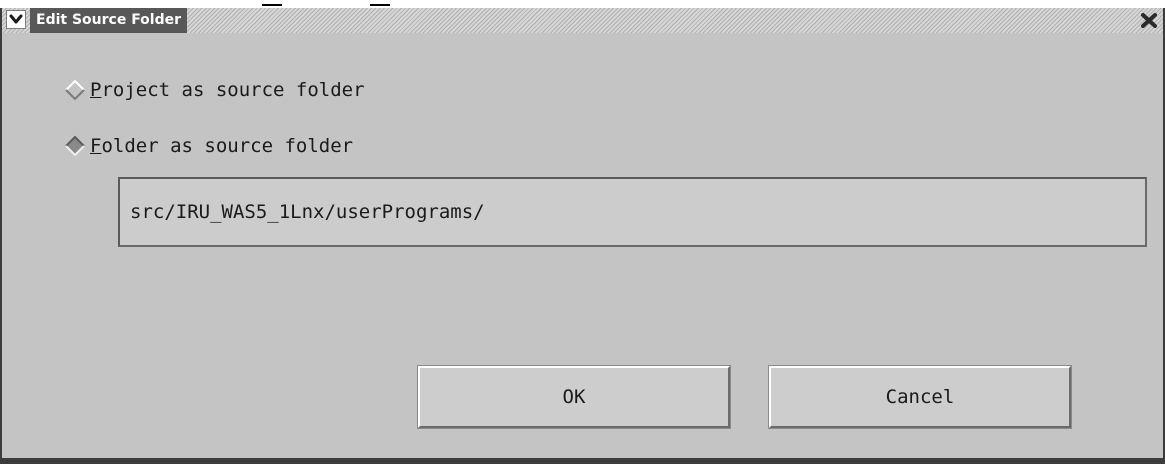 This screenshot has height=464, width=1165. What do you see at coordinates (632, 212) in the screenshot?
I see `folder-path-input` at bounding box center [632, 212].